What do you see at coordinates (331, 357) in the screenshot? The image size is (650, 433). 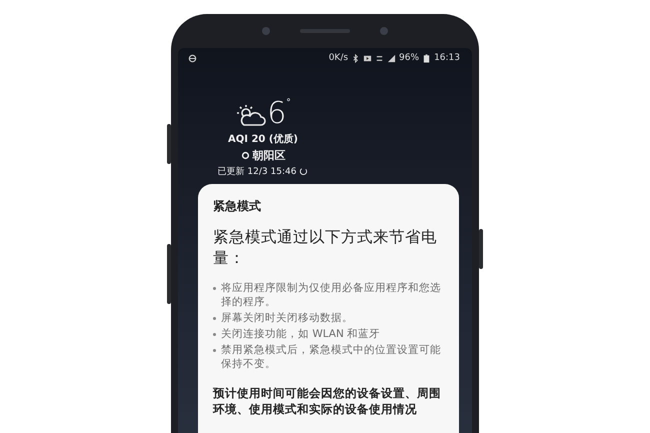 I see `bullet-text: 禁用紧急模式后，紧急模式中的位置设置可能保持不变。` at bounding box center [331, 357].